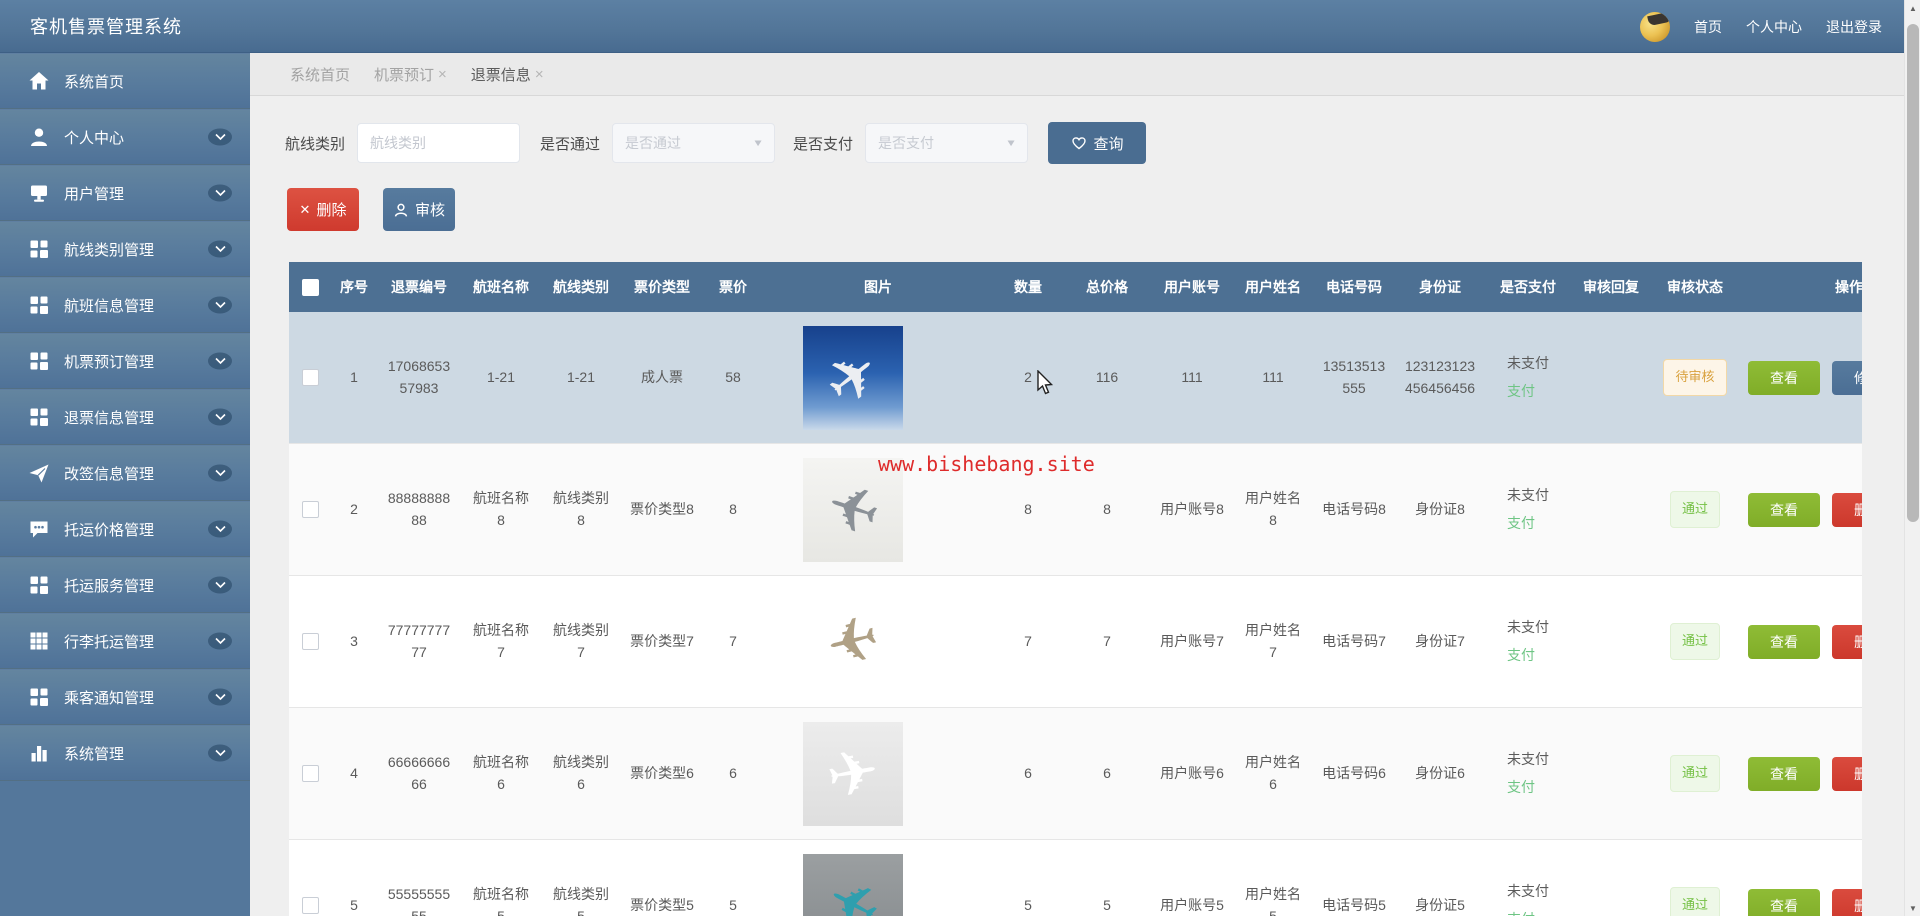 Image resolution: width=1920 pixels, height=916 pixels. What do you see at coordinates (1695, 773) in the screenshot?
I see `cell-audit-status: 通过` at bounding box center [1695, 773].